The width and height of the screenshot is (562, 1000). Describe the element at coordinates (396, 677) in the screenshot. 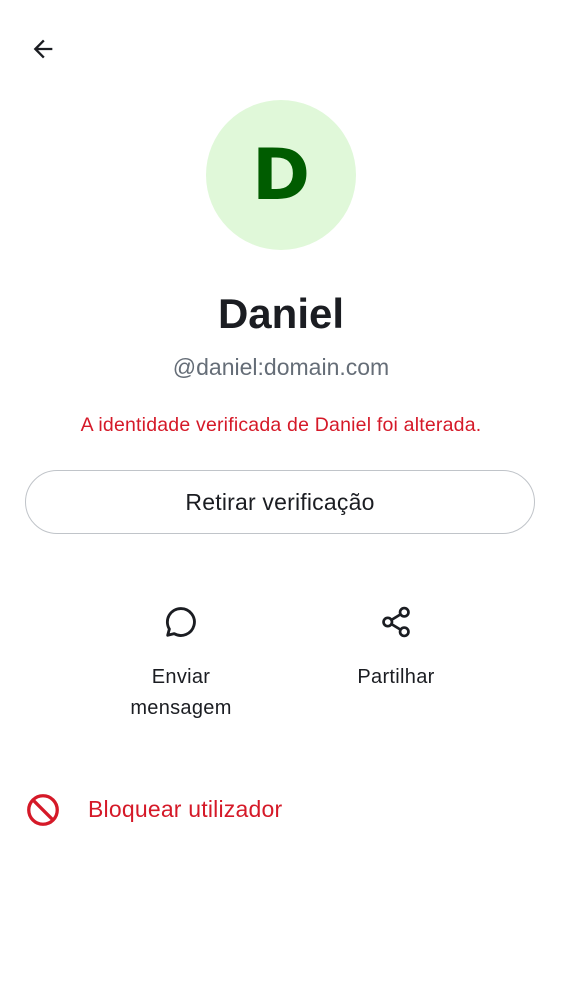

I see `share-label: Partilhar` at that location.